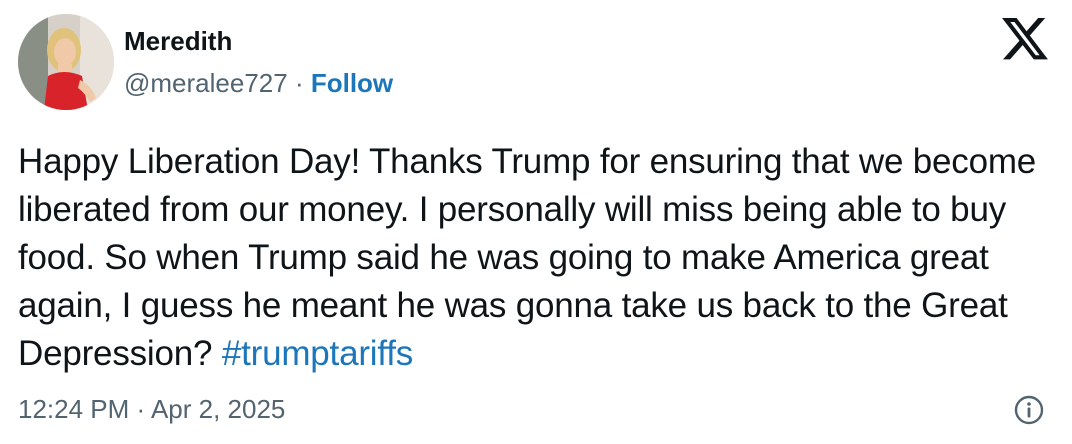 This screenshot has width=1072, height=444. What do you see at coordinates (206, 83) in the screenshot?
I see `handle: @meralee727` at bounding box center [206, 83].